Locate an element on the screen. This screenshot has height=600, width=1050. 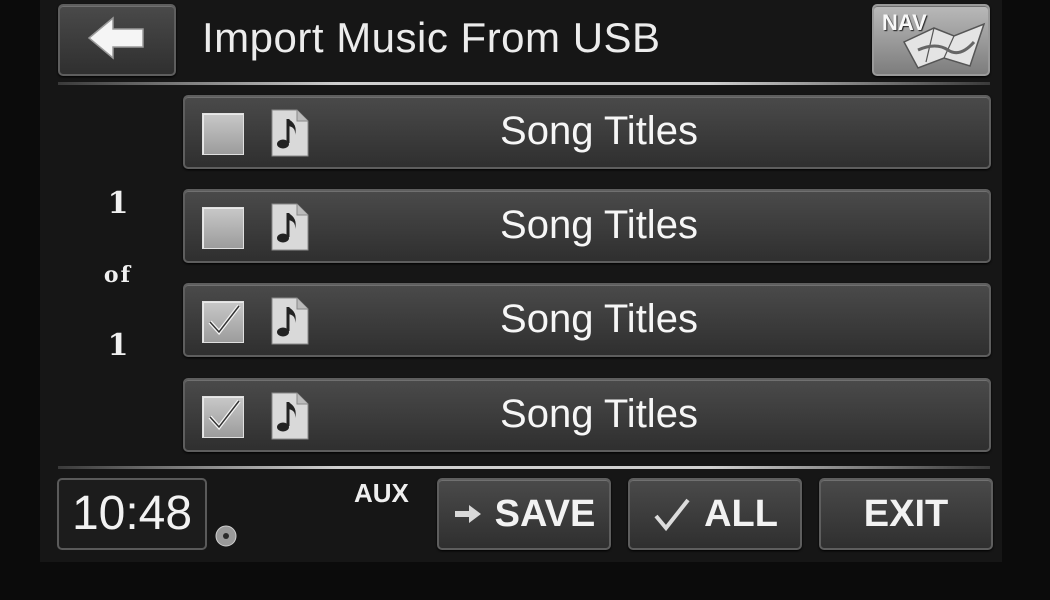
arrow-right-icon is located at coordinates (468, 514).